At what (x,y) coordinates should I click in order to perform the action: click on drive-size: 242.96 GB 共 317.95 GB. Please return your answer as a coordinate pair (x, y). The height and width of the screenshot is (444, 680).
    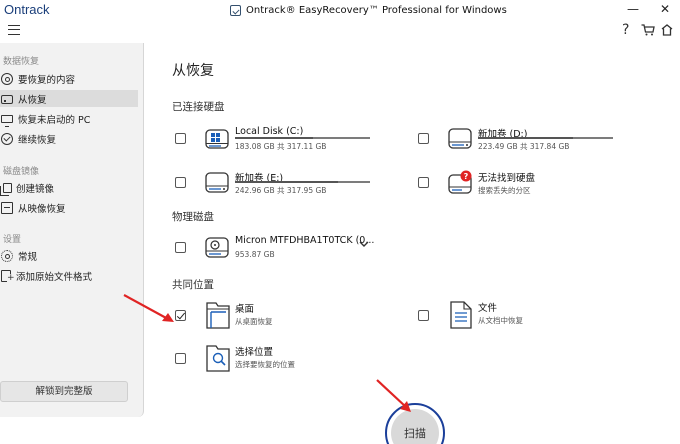
    Looking at the image, I should click on (281, 190).